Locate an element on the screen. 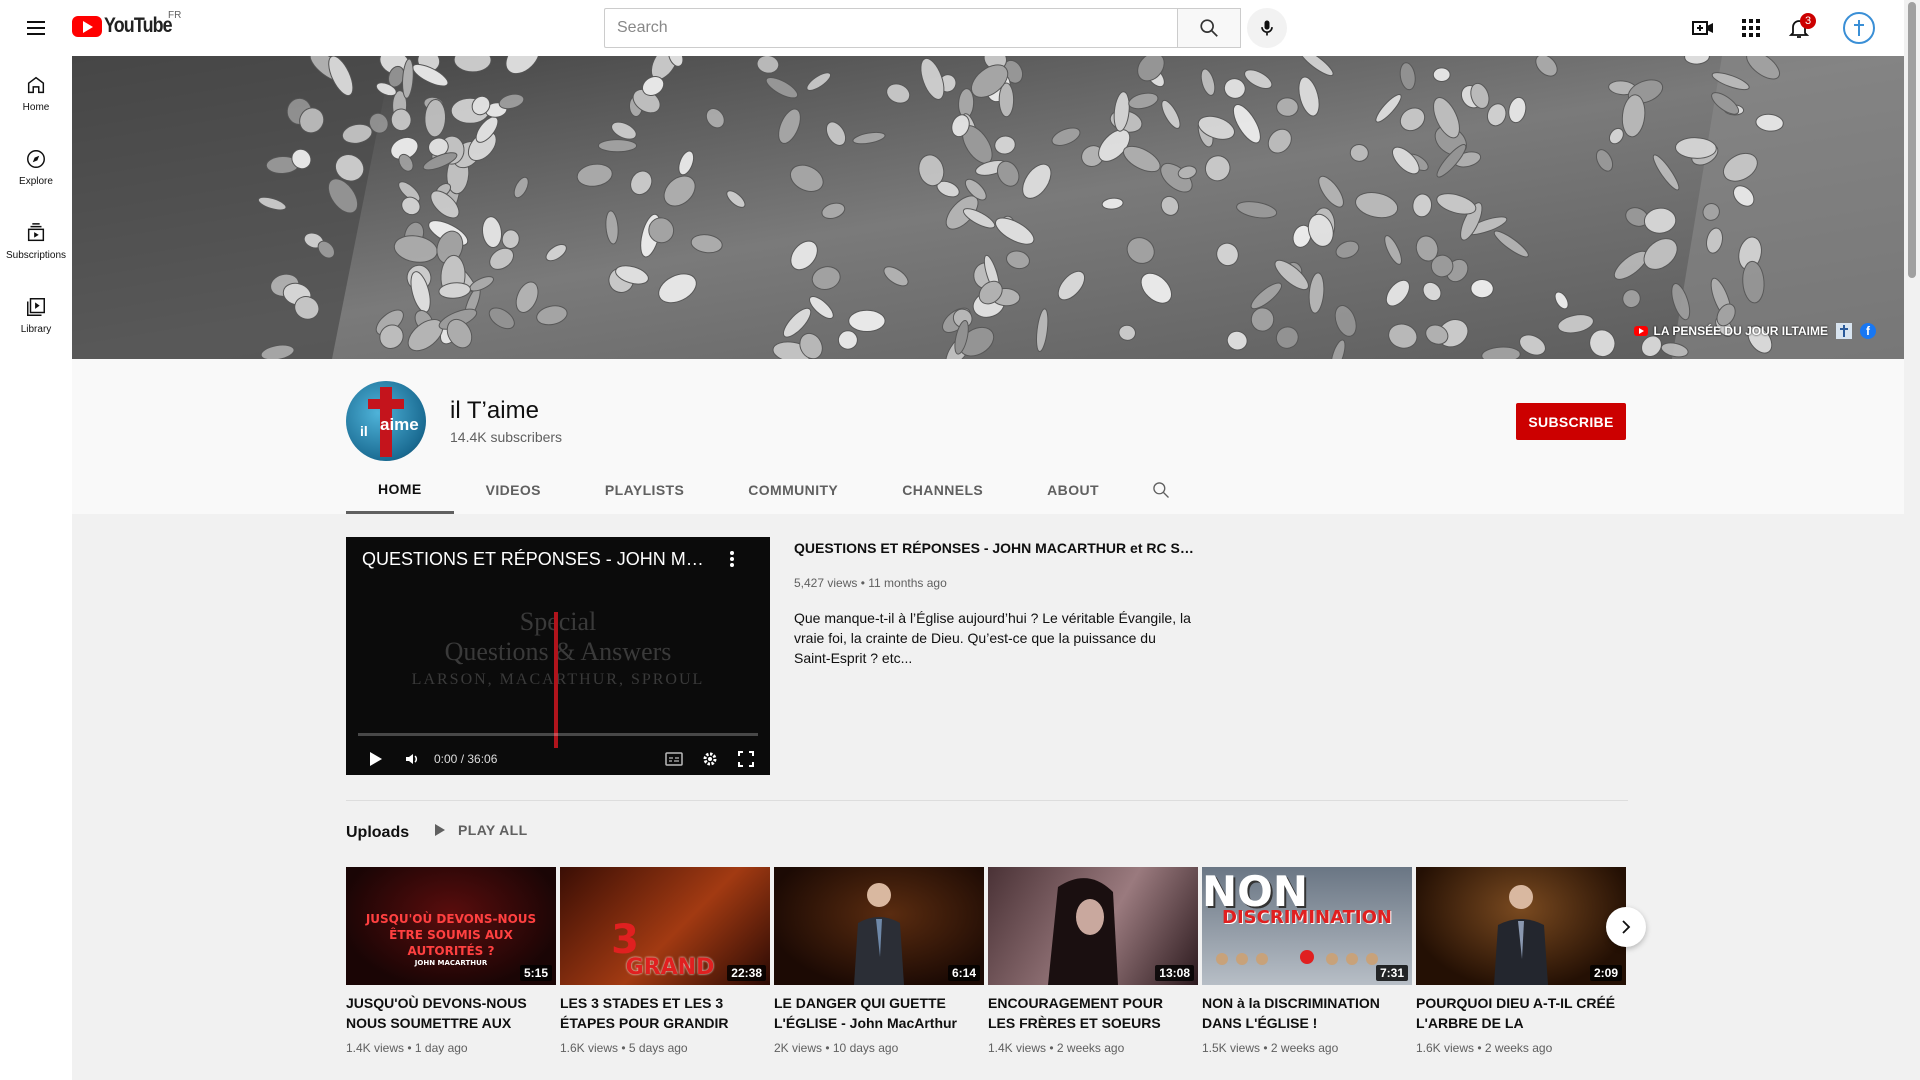 The height and width of the screenshot is (1080, 1920). apps-button is located at coordinates (1751, 28).